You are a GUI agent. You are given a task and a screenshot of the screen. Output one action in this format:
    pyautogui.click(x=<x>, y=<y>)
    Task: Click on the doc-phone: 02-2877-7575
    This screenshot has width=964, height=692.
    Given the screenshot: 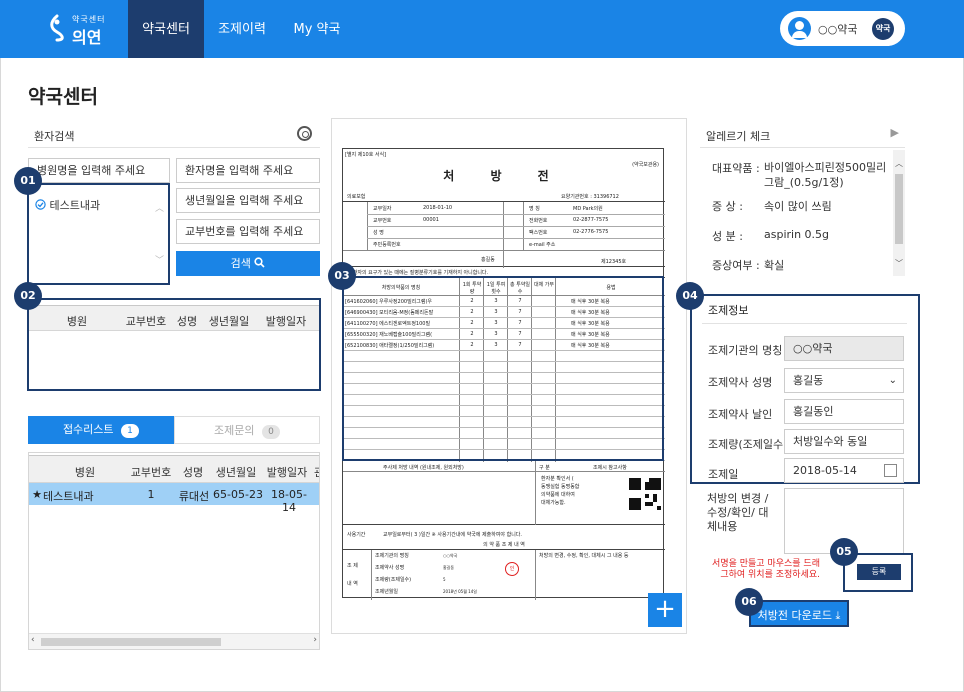 What is the action you would take?
    pyautogui.click(x=591, y=220)
    